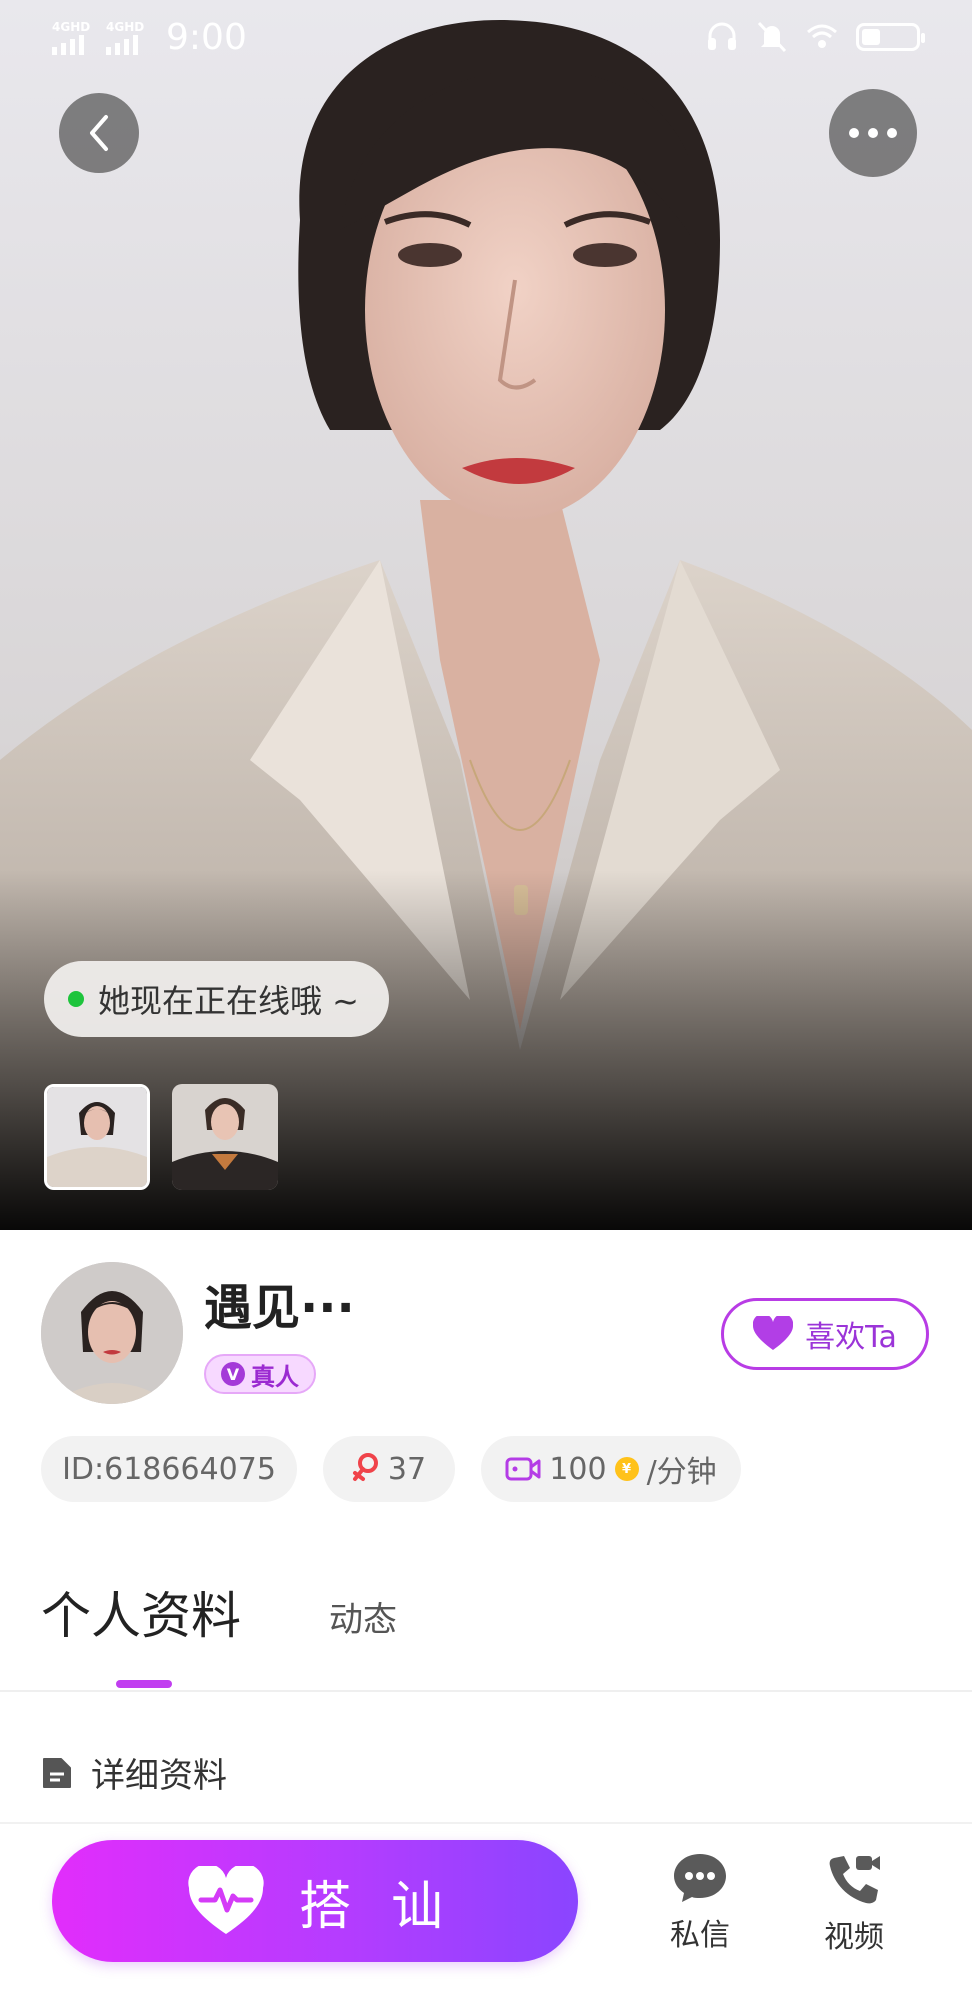 Image resolution: width=972 pixels, height=1993 pixels. I want to click on details-section-title: 详细资料, so click(159, 1776).